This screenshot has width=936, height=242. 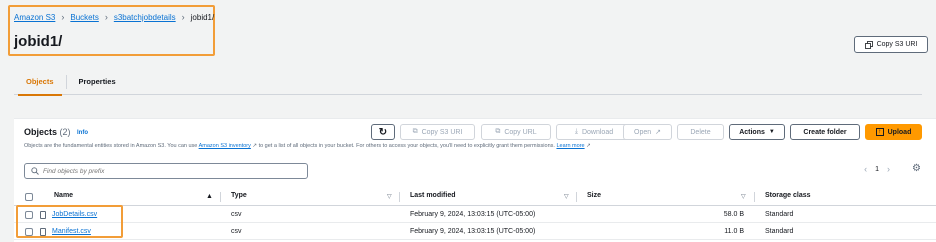 I want to click on upload-button: ↑ Upload, so click(x=893, y=132).